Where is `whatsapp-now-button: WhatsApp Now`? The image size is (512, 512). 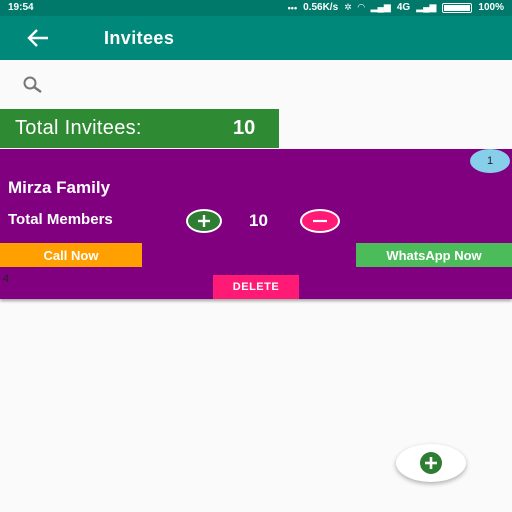
whatsapp-now-button: WhatsApp Now is located at coordinates (434, 255).